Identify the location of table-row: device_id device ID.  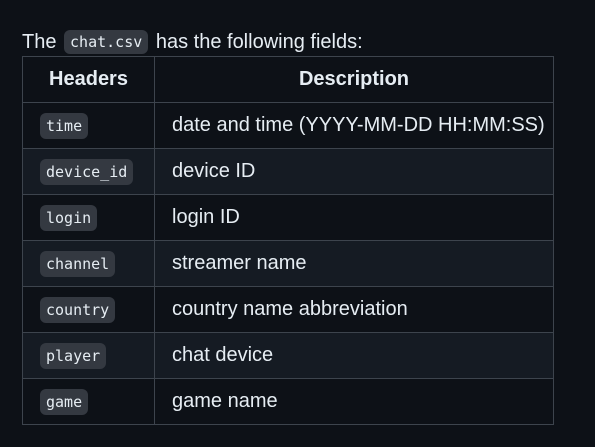
(288, 171).